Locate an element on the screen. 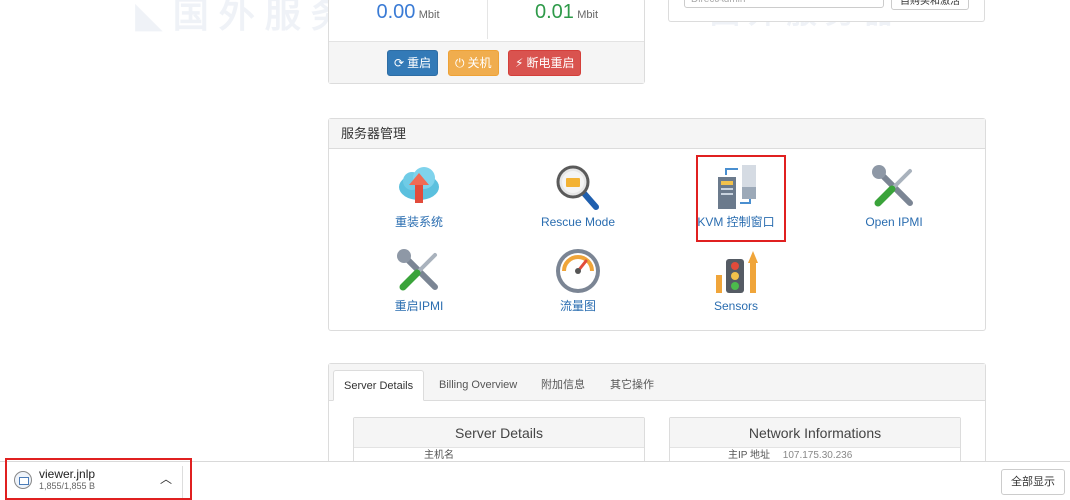 The image size is (1070, 500). bandwidth-in-unit: Mbit is located at coordinates (429, 15).